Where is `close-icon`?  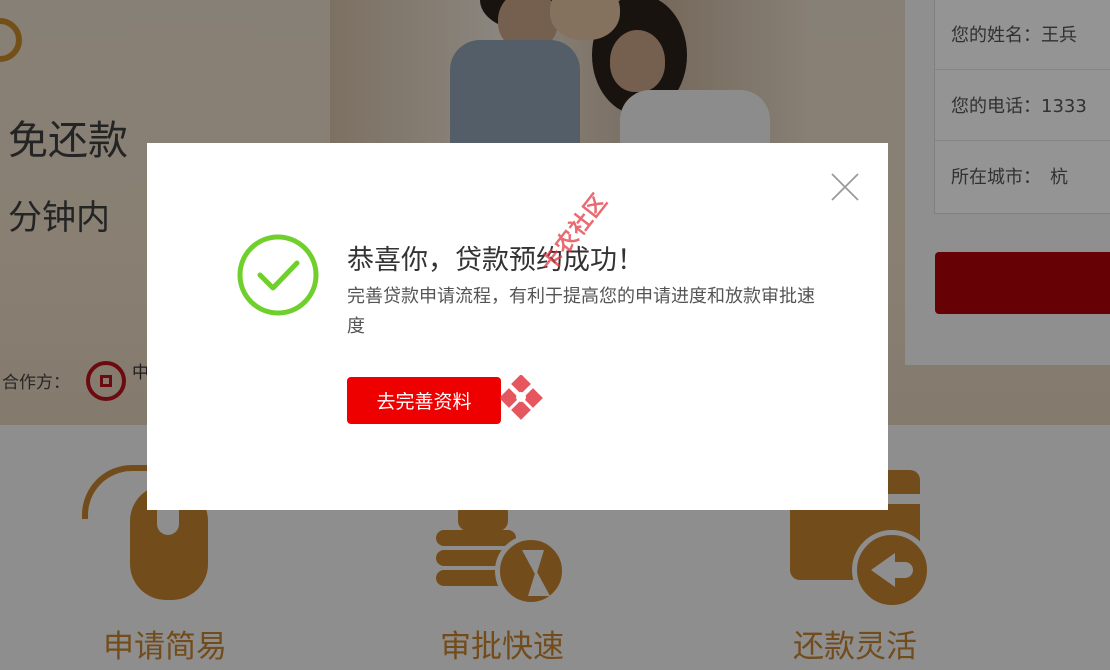
close-icon is located at coordinates (845, 187).